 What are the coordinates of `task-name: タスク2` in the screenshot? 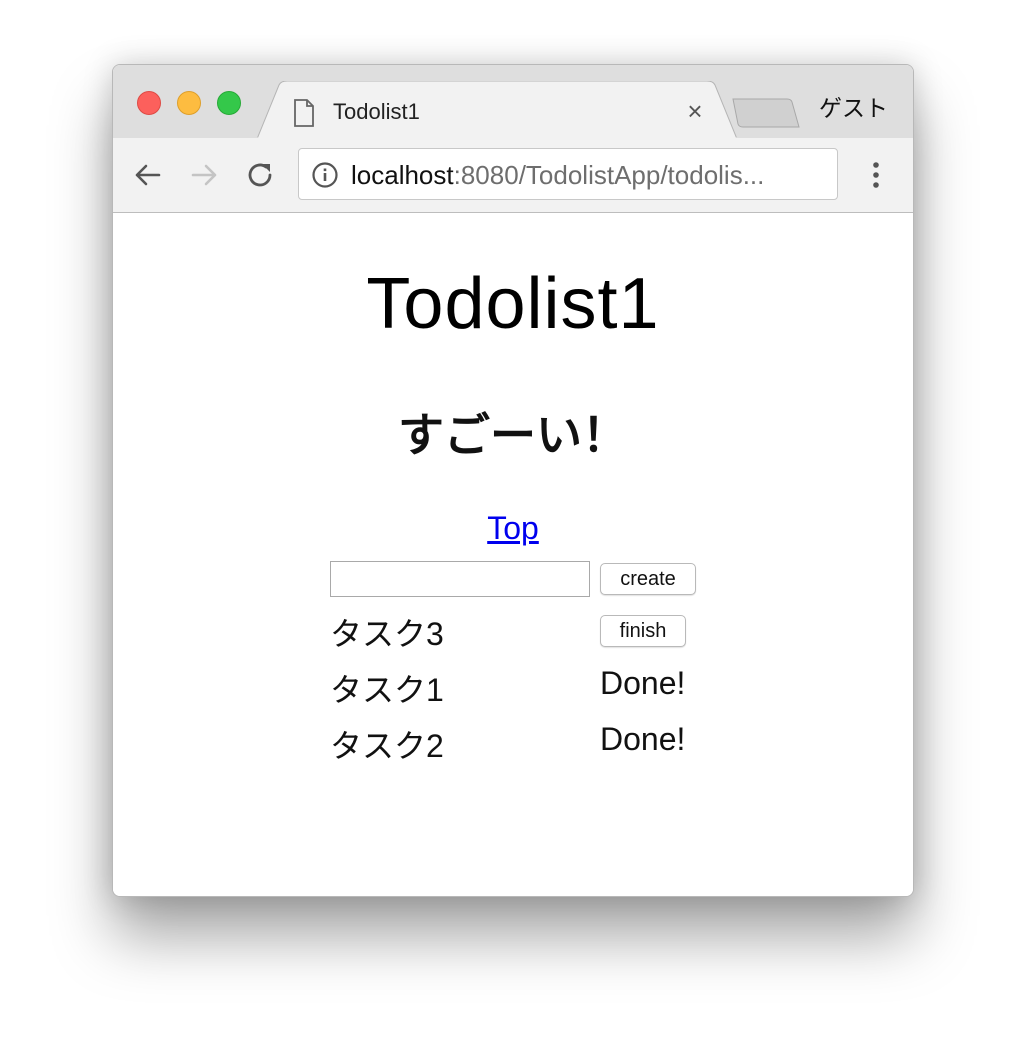 It's located at (387, 746).